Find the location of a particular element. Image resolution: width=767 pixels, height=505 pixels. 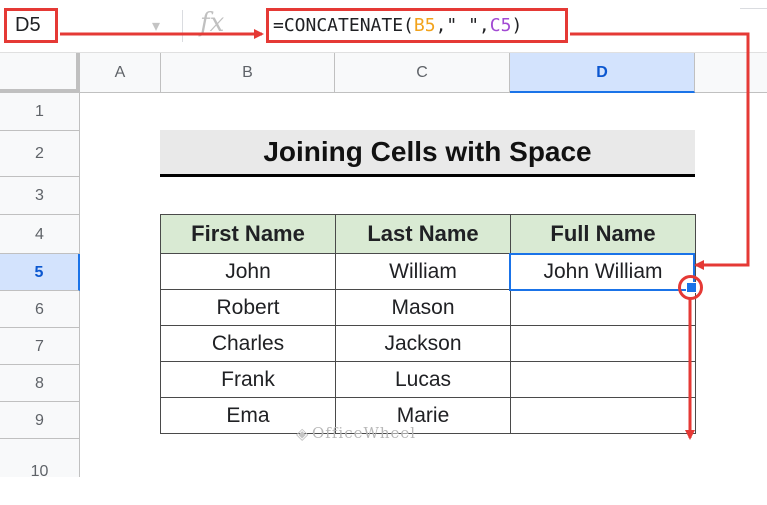

sheet-title: Joining Cells with Space is located at coordinates (427, 153).